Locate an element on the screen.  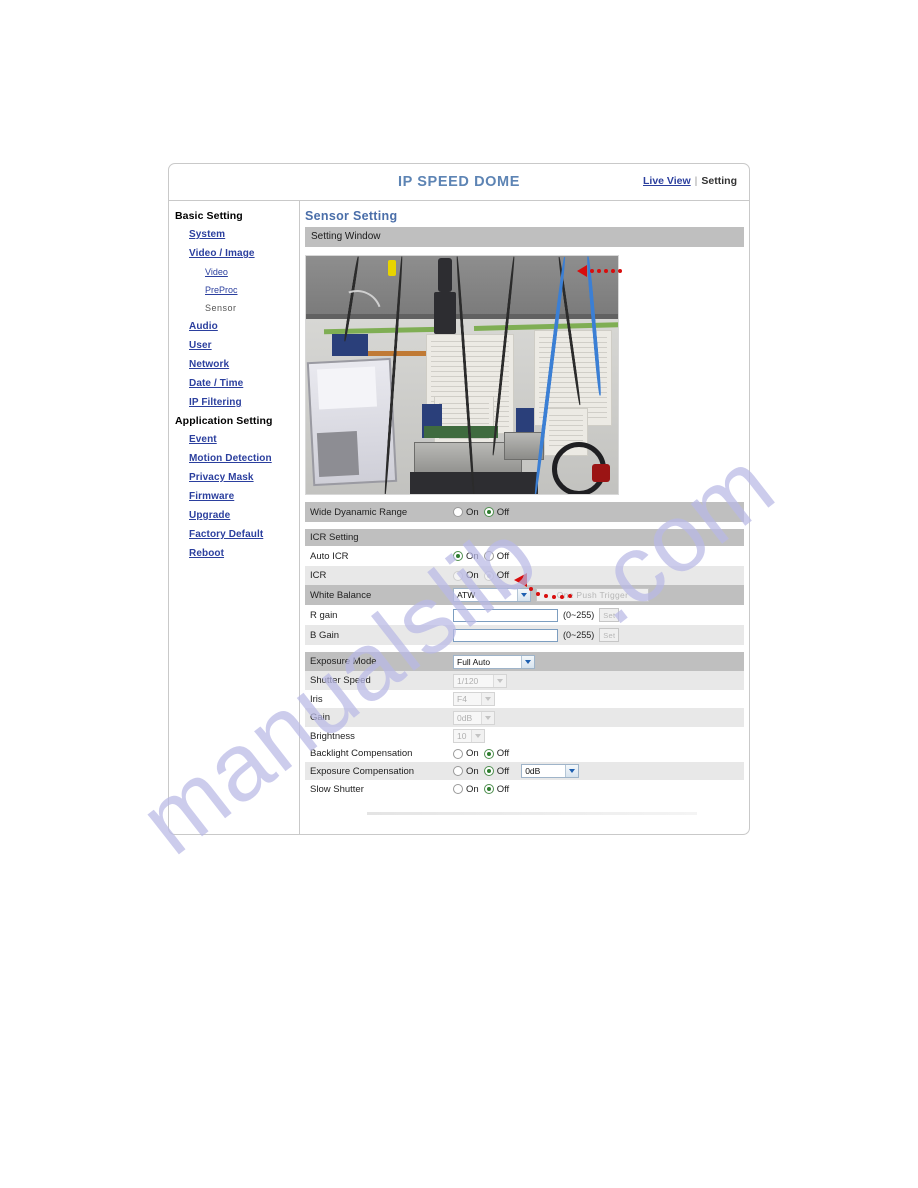
radio-expcomp-on: On is located at coordinates (466, 771).